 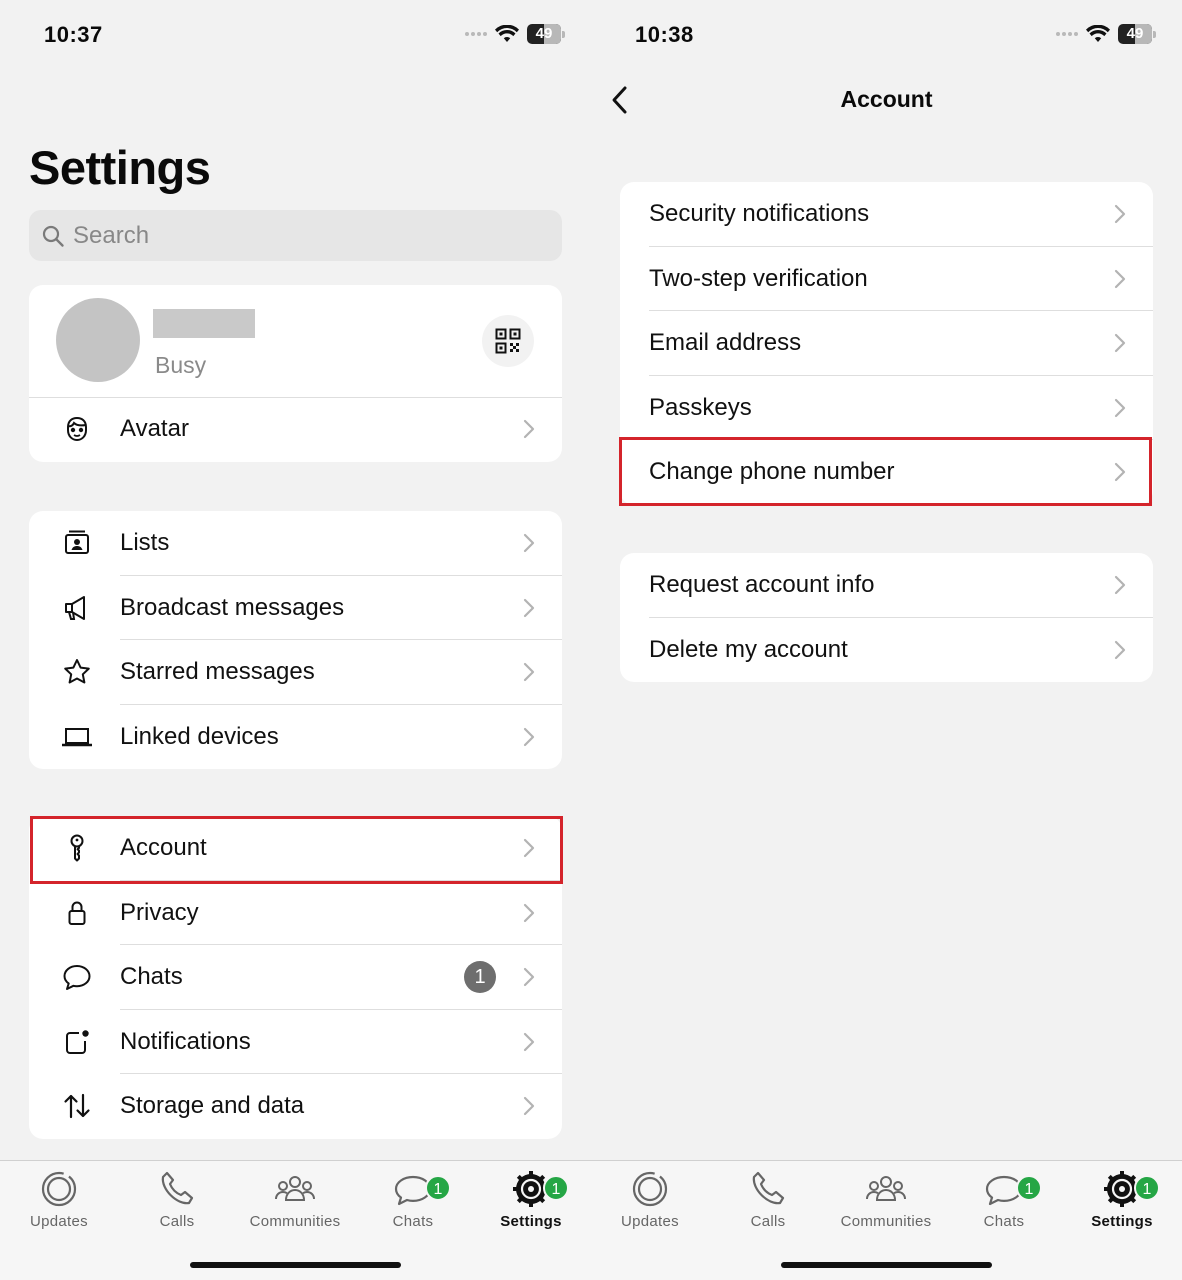 What do you see at coordinates (145, 543) in the screenshot?
I see `settings-item-label: Lists` at bounding box center [145, 543].